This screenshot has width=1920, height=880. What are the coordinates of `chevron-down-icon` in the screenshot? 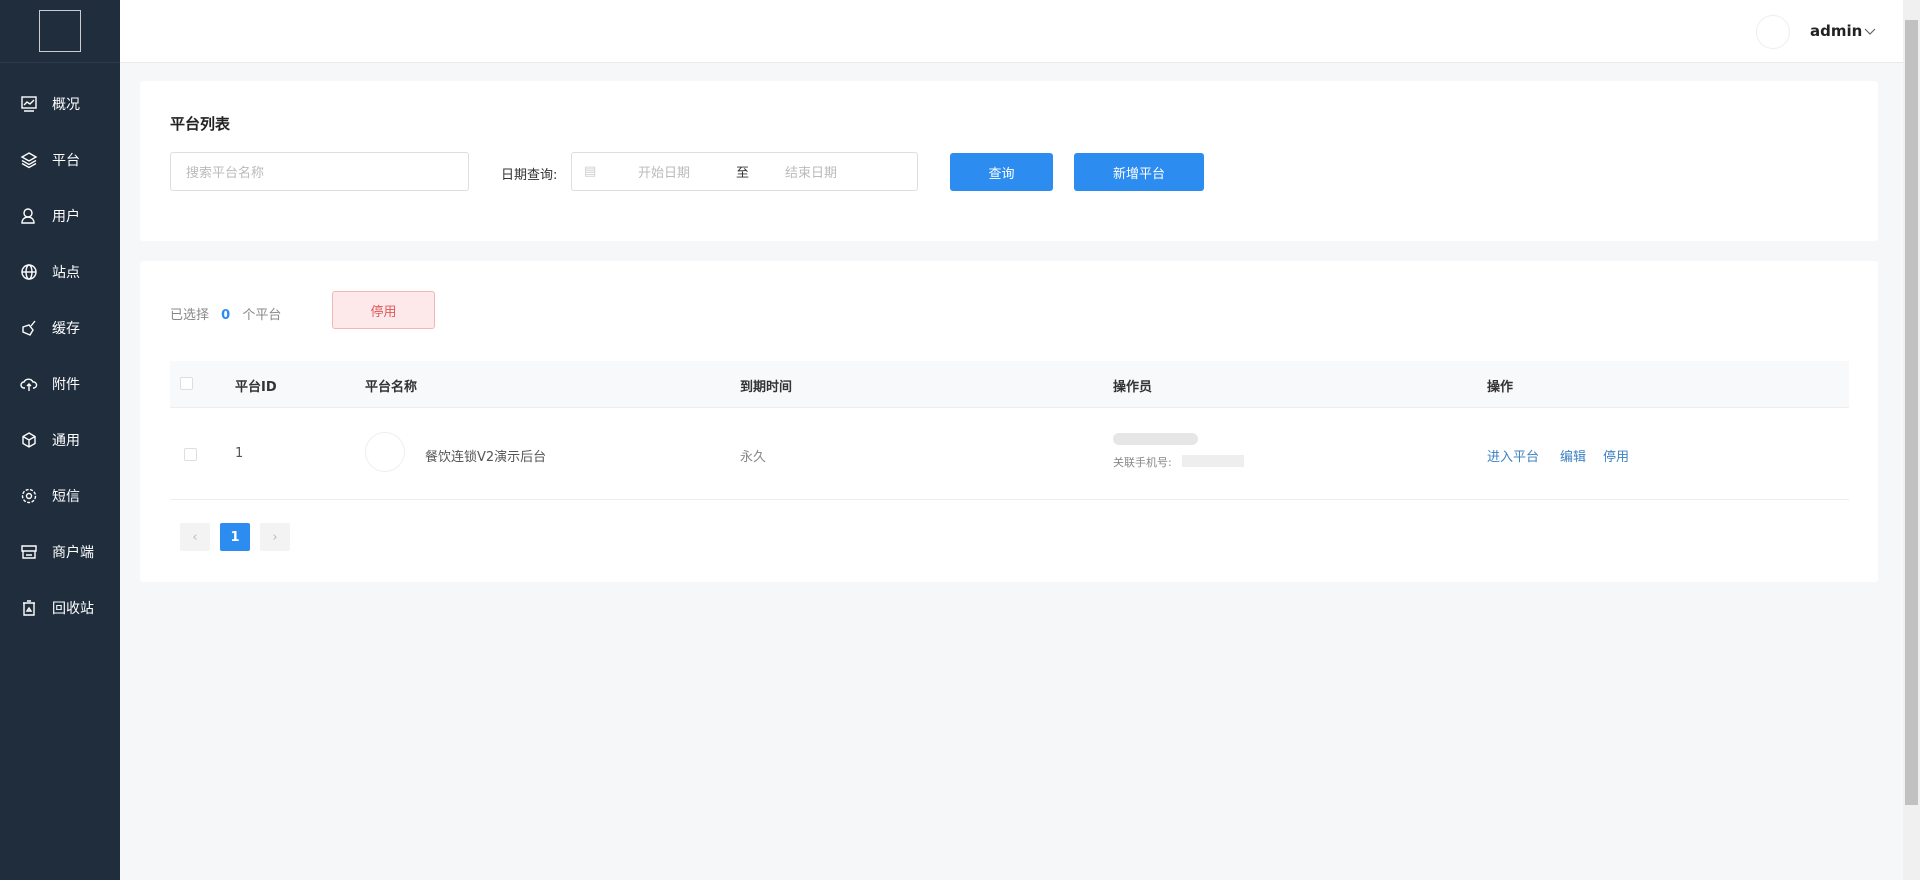 It's located at (1870, 31).